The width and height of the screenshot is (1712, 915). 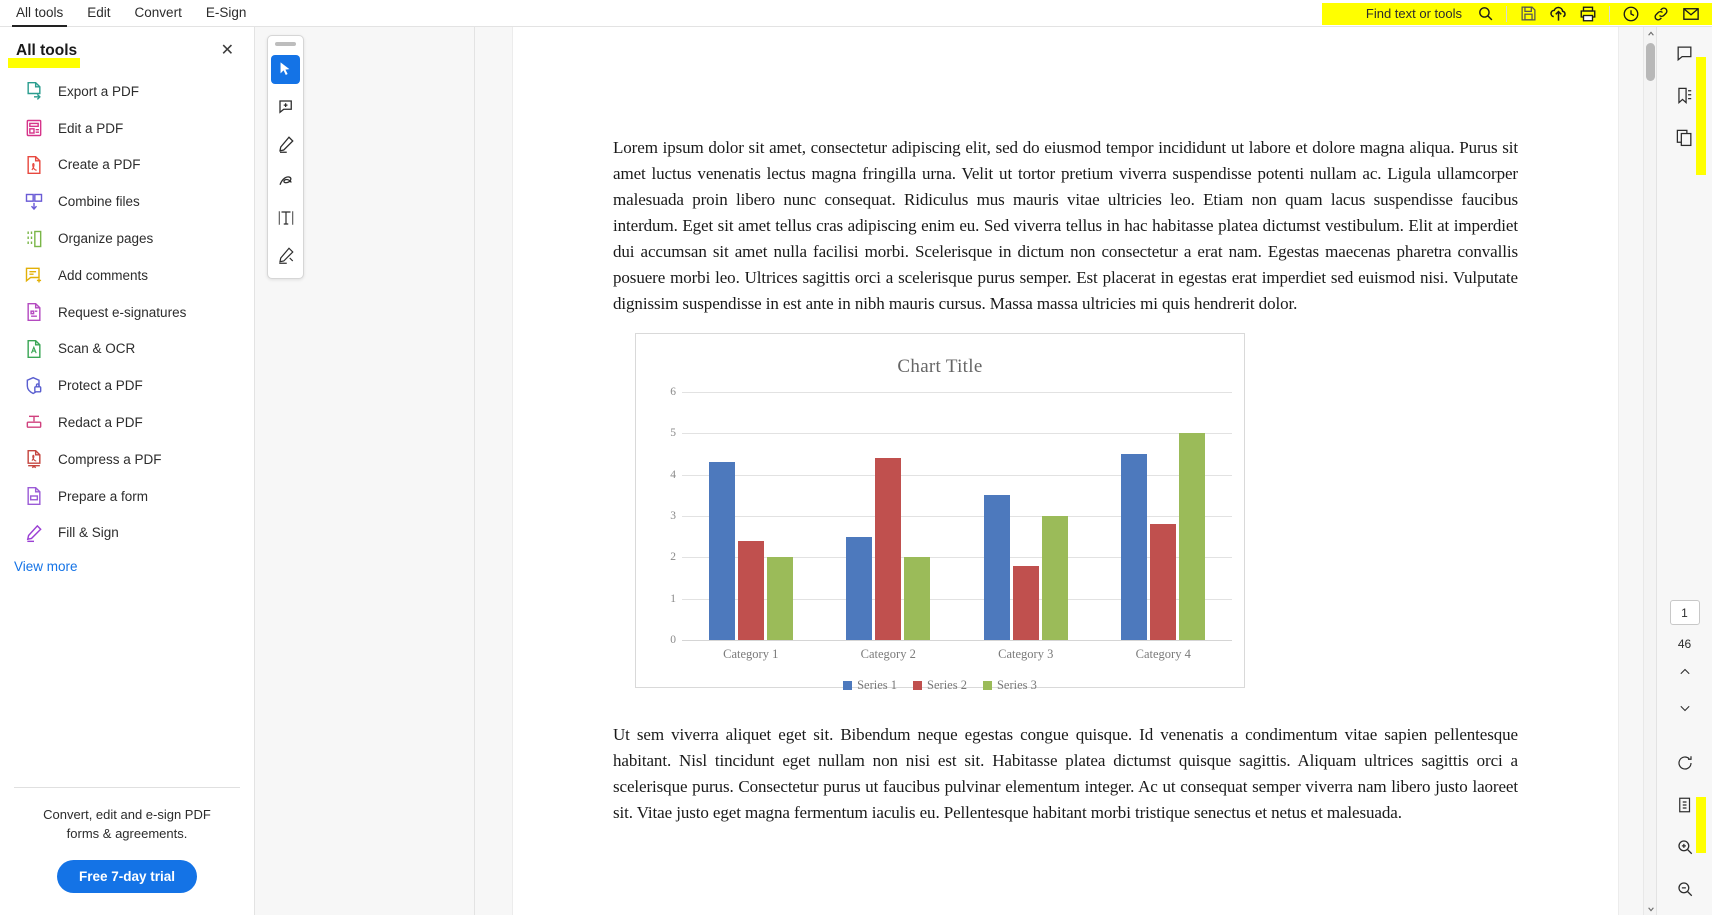 What do you see at coordinates (227, 51) in the screenshot?
I see `close-icon: ✕` at bounding box center [227, 51].